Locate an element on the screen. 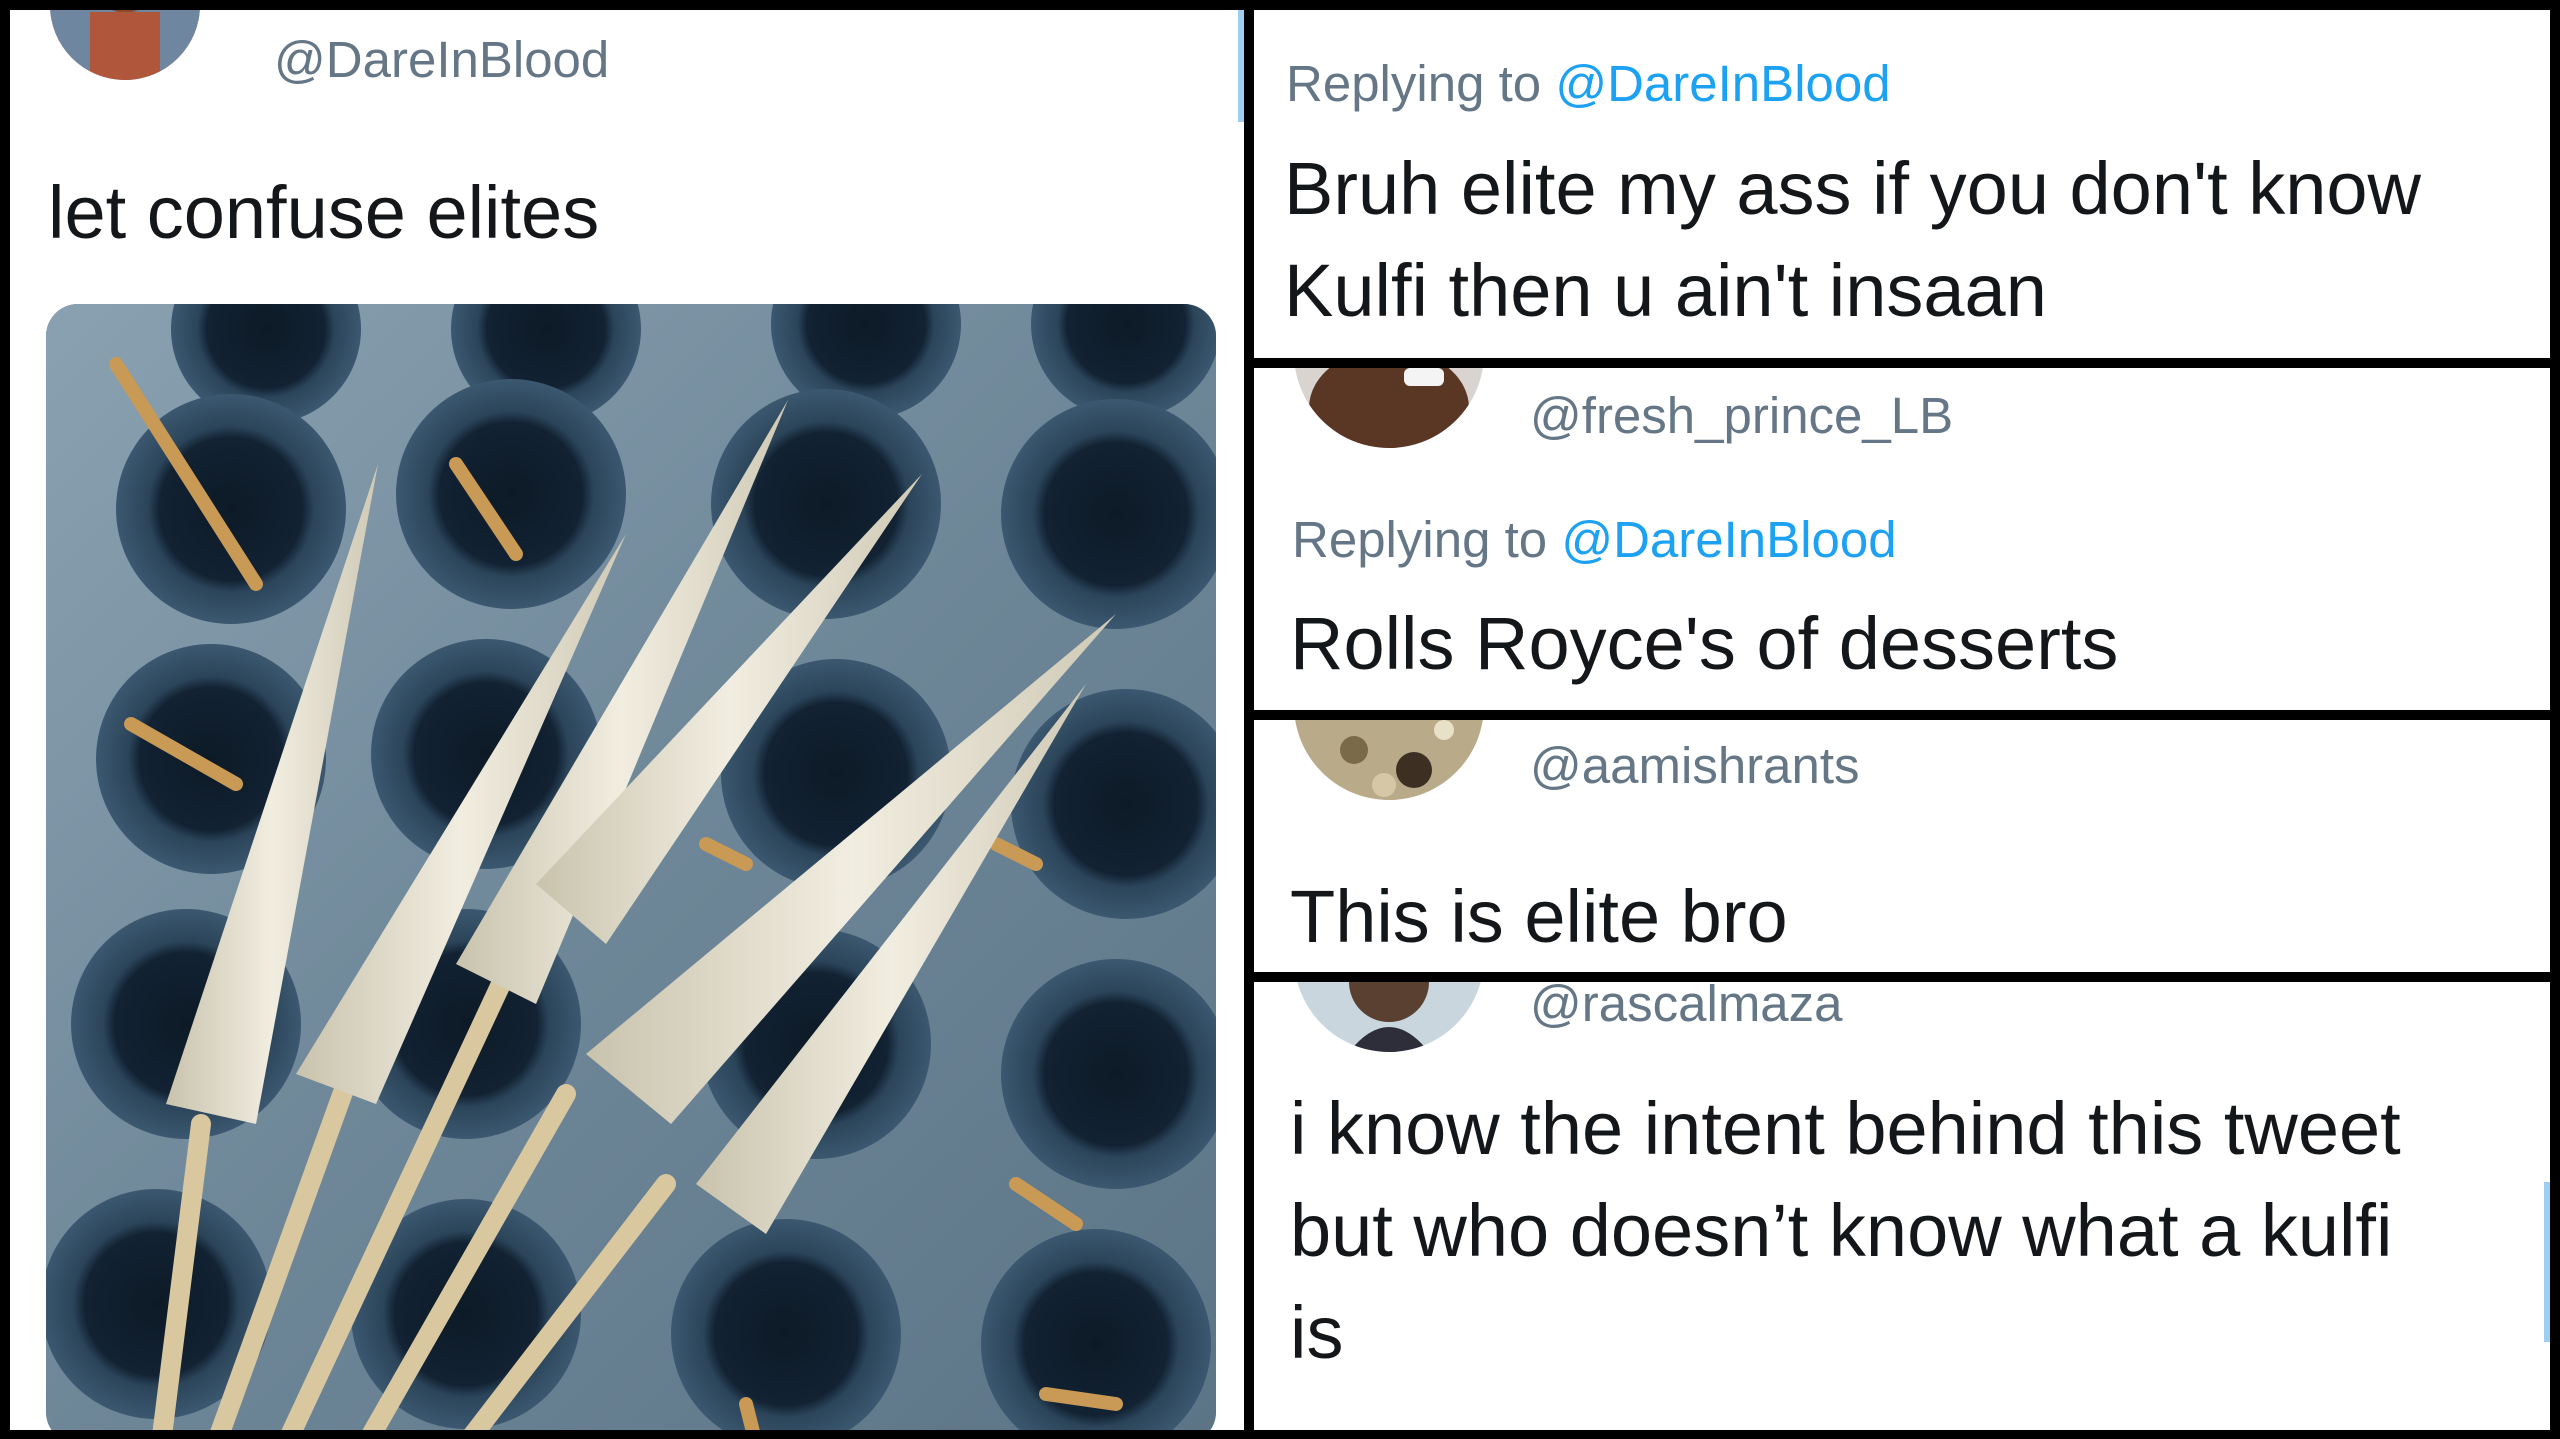 The height and width of the screenshot is (1439, 2560). reply-text-line: is is located at coordinates (1317, 1332).